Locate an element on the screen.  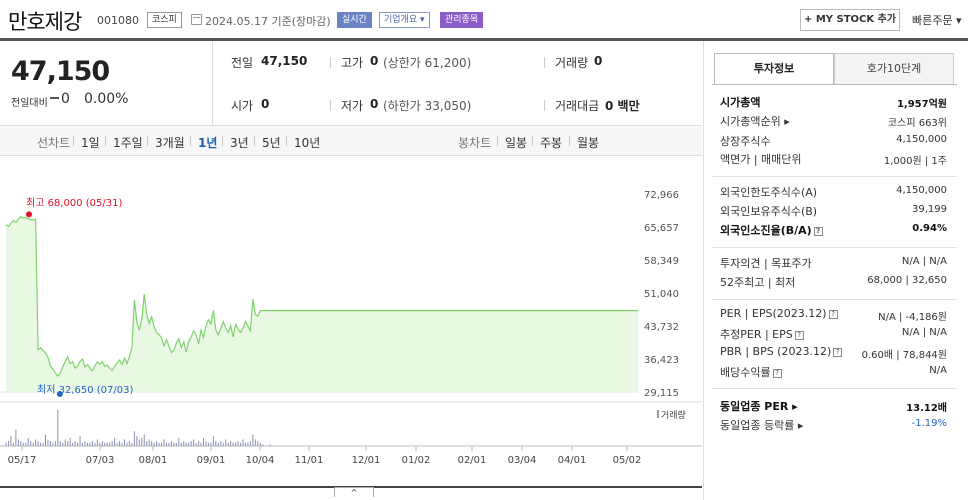
x-tick-label: 05/17 is located at coordinates (22, 460).